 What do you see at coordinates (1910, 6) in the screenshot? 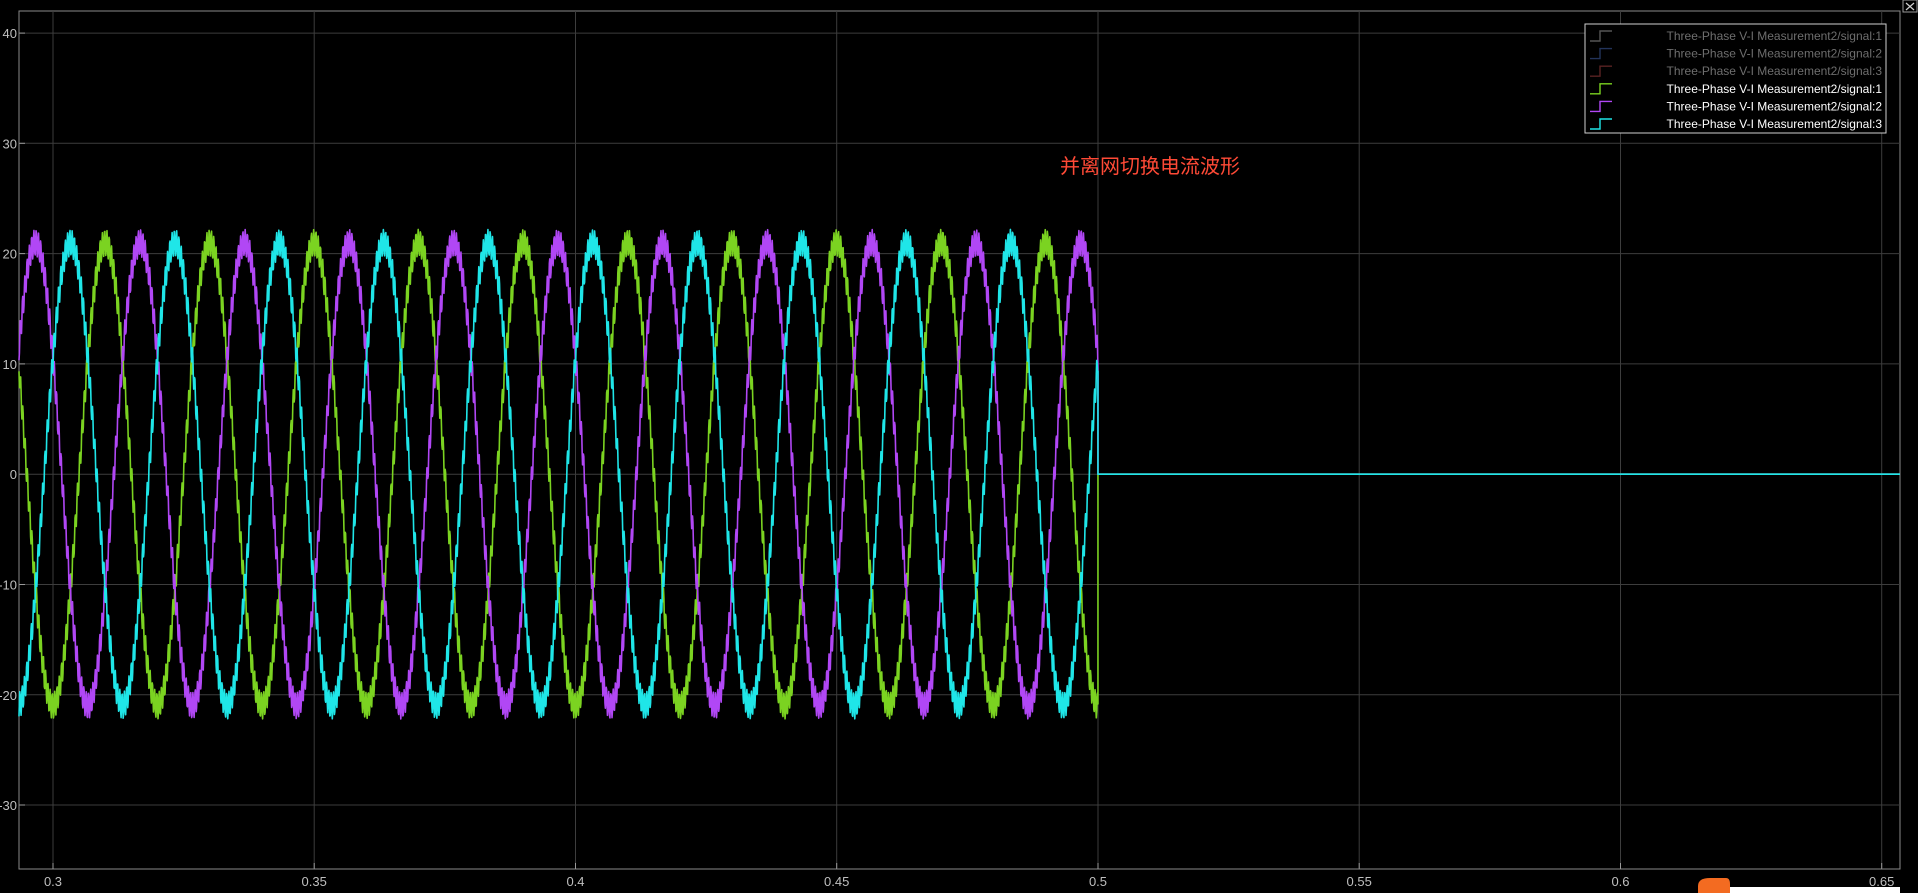
I see `close-icon` at bounding box center [1910, 6].